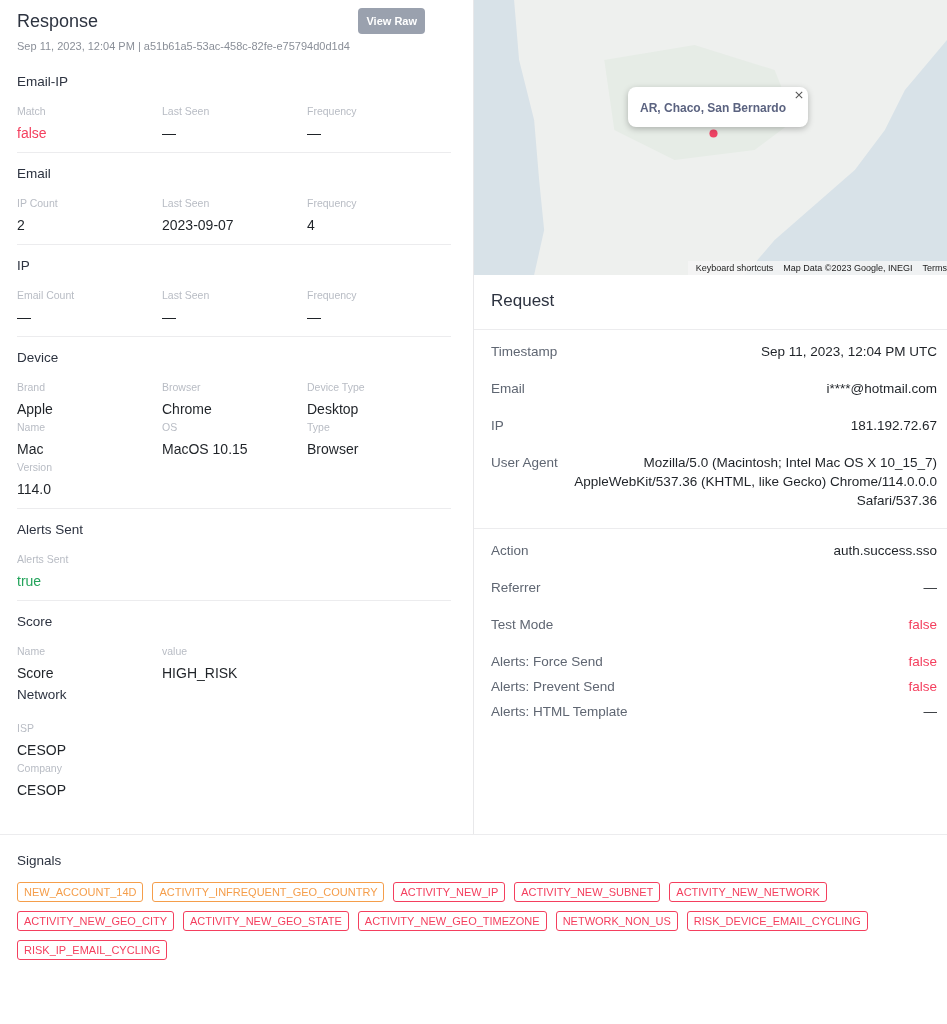  I want to click on attribution-link: Terms, so click(934, 268).